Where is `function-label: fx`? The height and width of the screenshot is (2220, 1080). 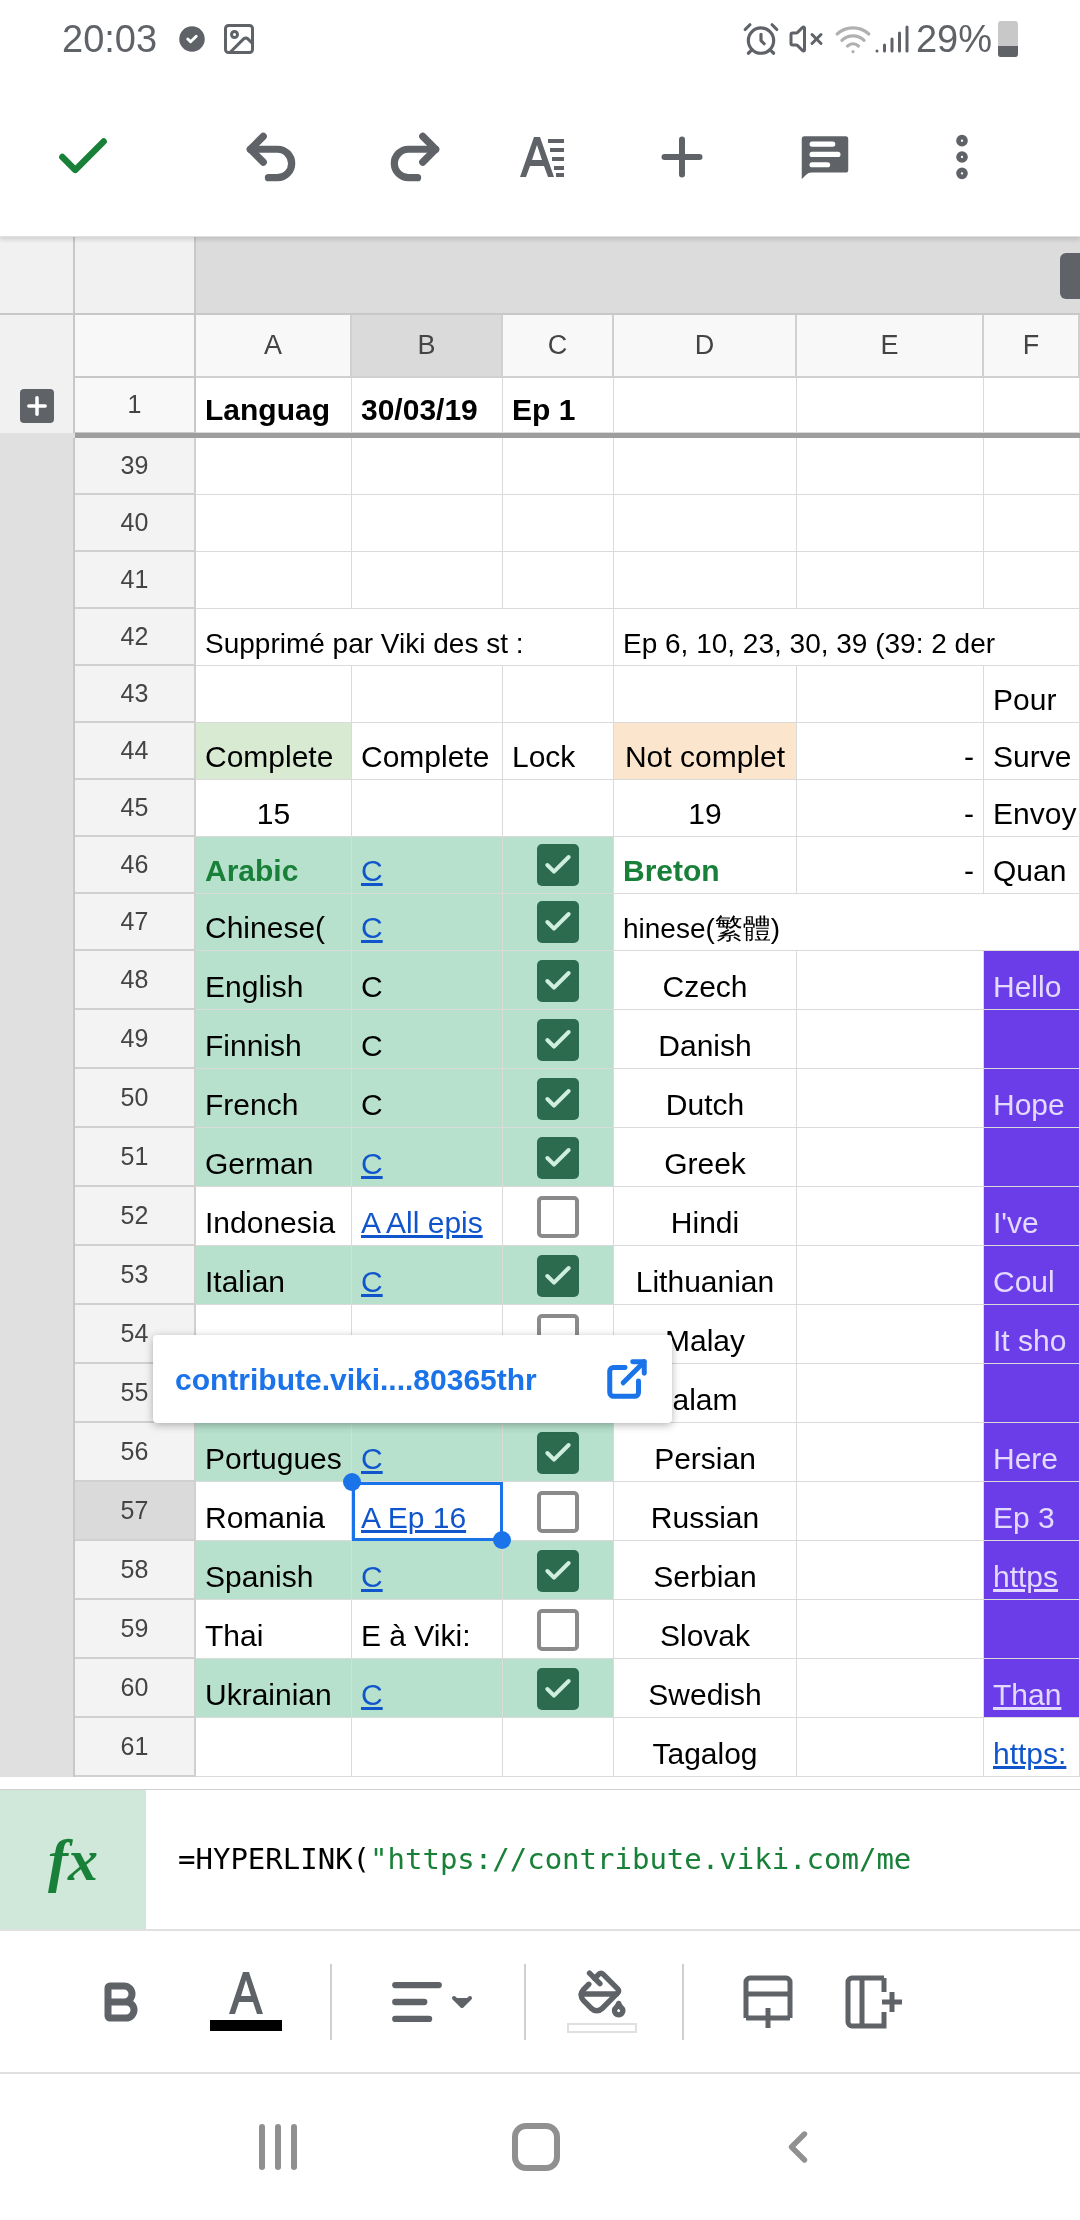 function-label: fx is located at coordinates (73, 1860).